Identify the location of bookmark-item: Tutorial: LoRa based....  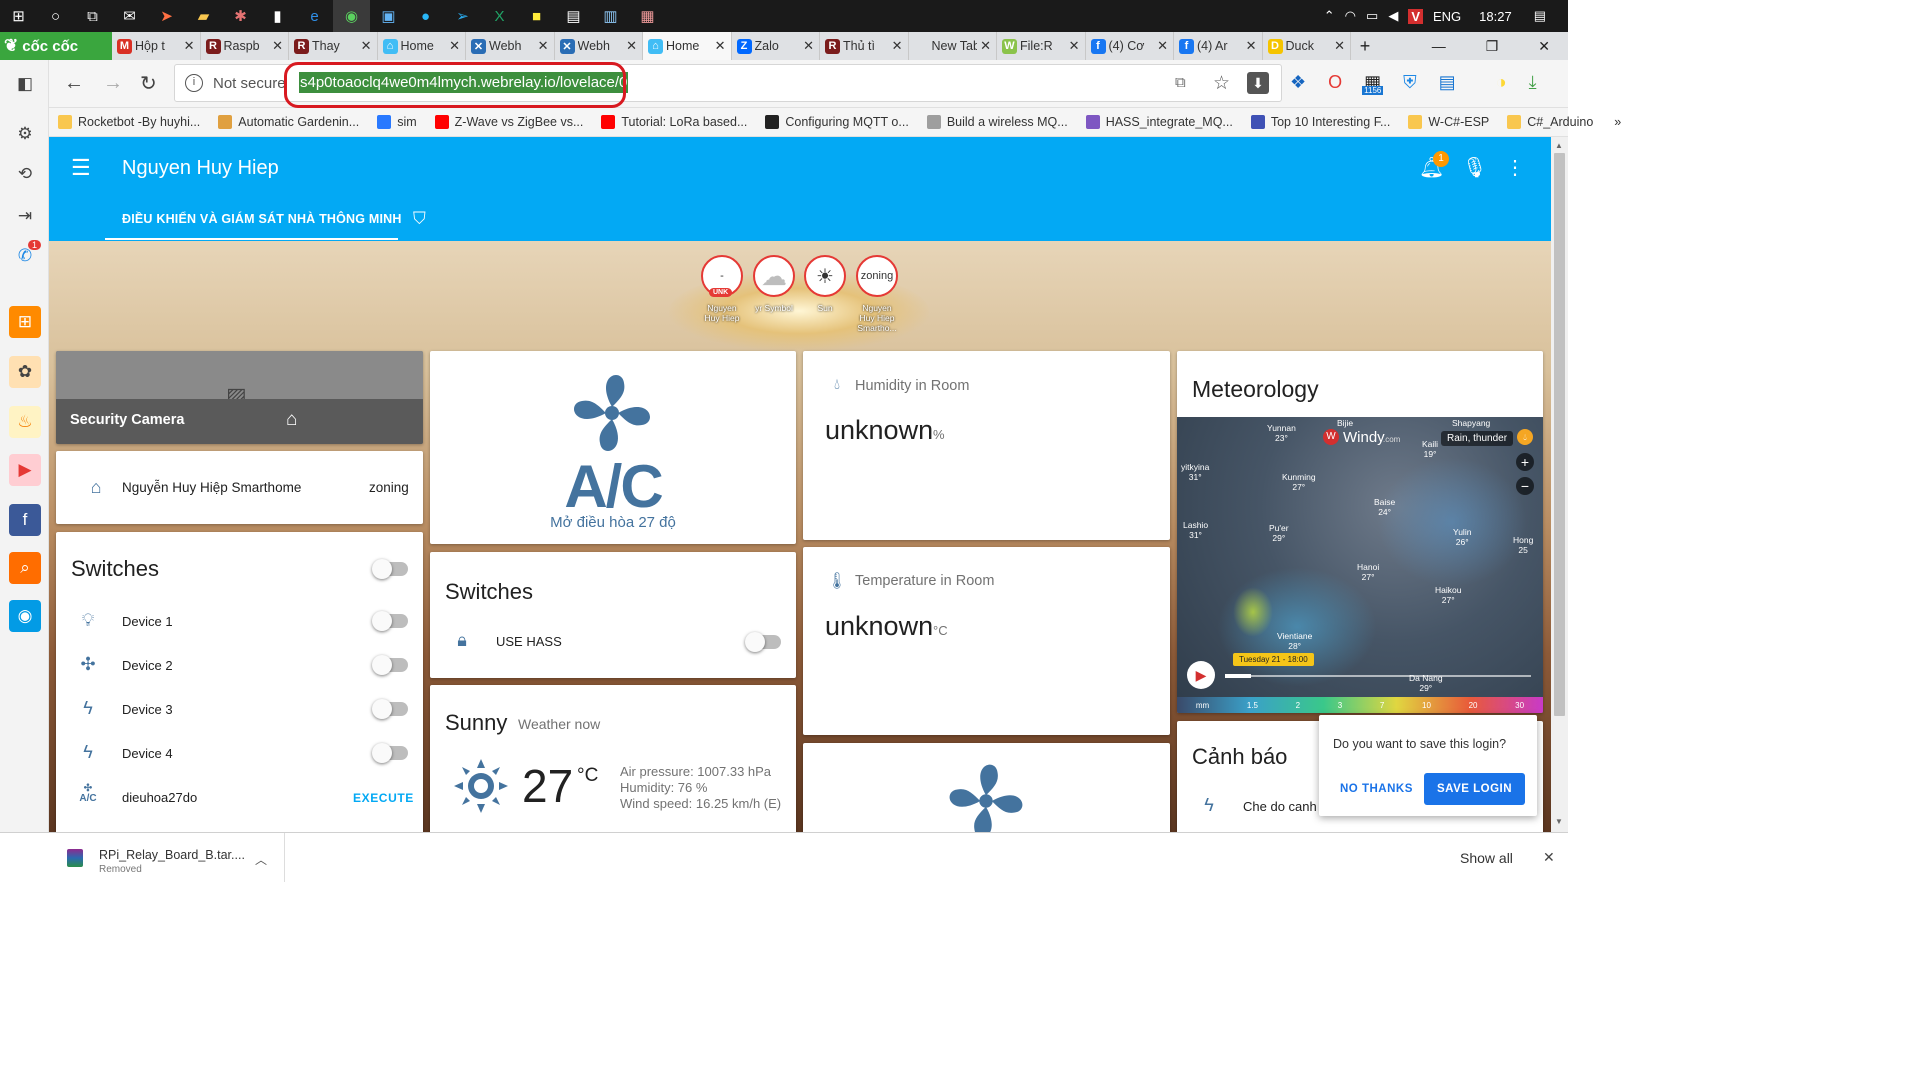
(674, 122).